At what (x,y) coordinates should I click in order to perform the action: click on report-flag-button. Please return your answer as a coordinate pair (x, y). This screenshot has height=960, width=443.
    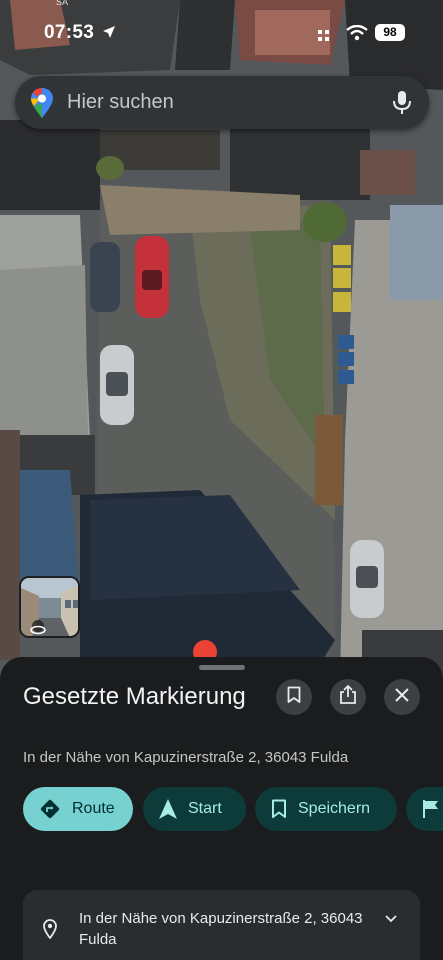
    Looking at the image, I should click on (424, 809).